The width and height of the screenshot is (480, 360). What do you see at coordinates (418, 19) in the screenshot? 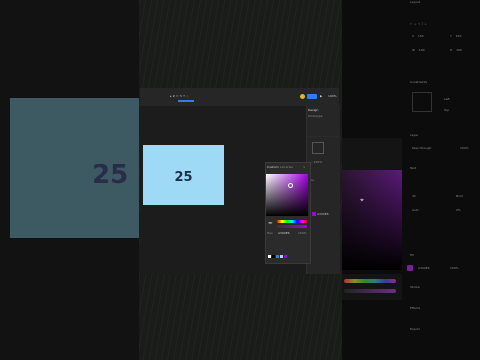
I see `align-icons: ⊢ ⊥ ⊣ ⊤ ⊥` at bounding box center [418, 19].